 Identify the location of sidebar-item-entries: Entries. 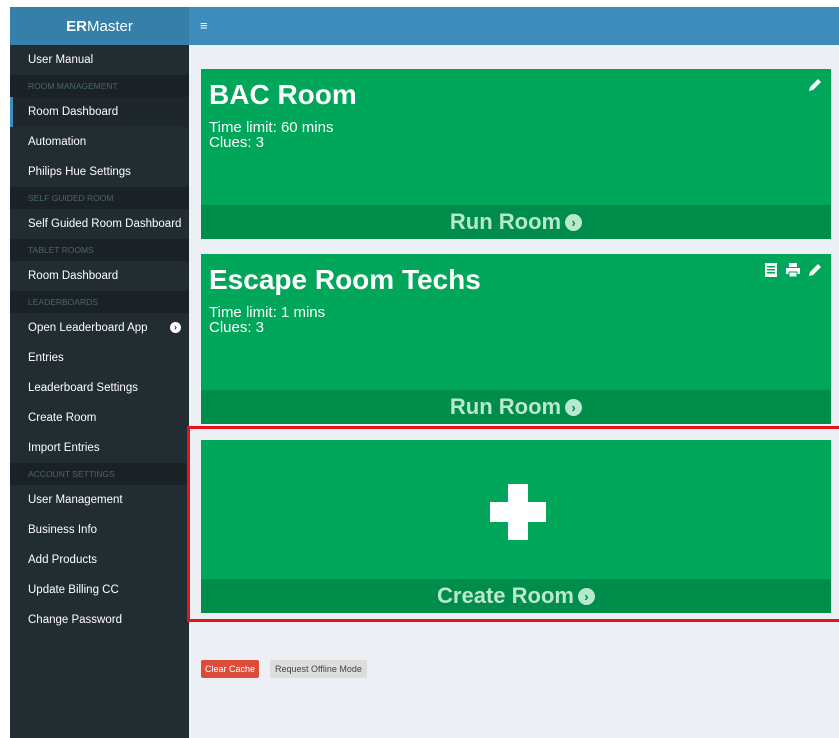
(99, 358).